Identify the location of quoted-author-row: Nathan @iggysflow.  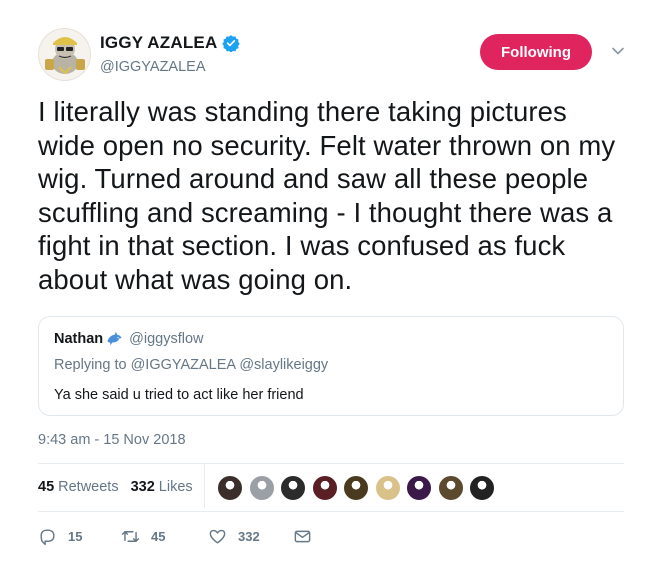
(129, 339).